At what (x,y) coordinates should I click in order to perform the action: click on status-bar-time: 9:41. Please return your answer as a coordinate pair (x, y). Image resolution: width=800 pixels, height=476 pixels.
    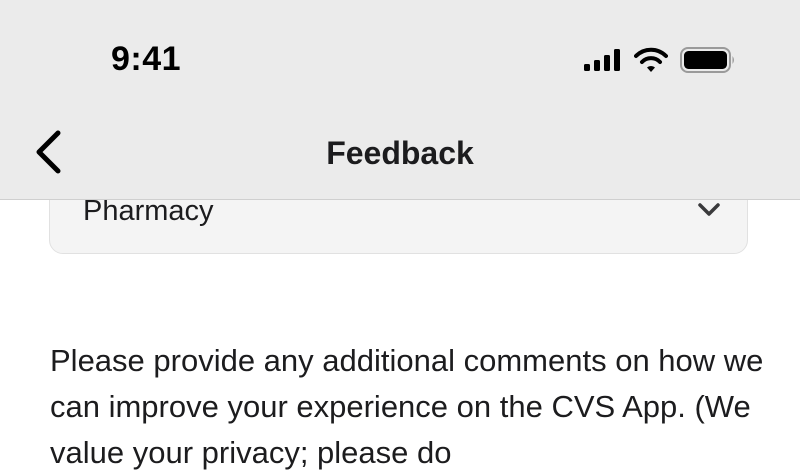
    Looking at the image, I should click on (146, 59).